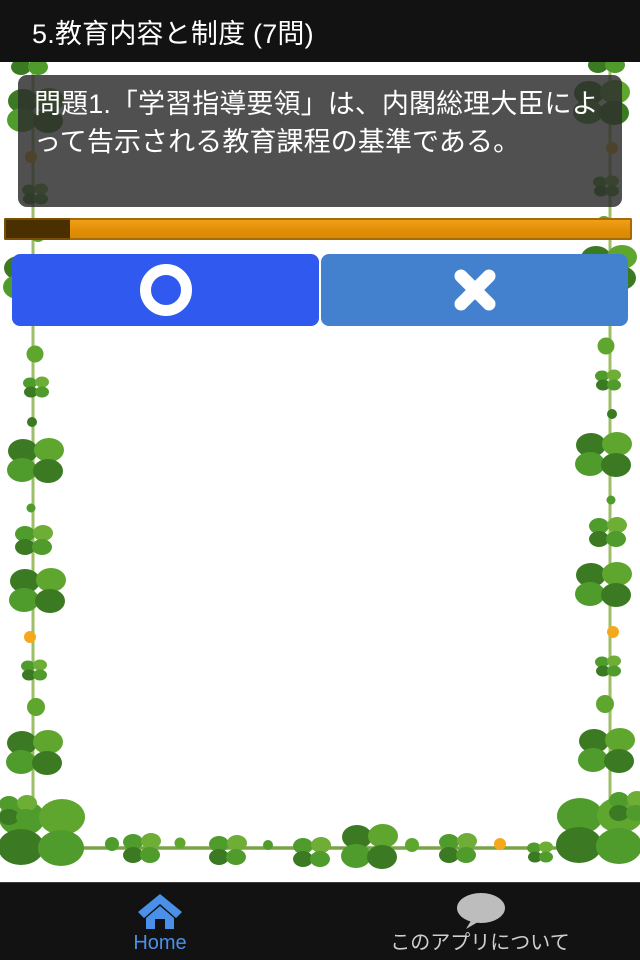 This screenshot has height=960, width=640. What do you see at coordinates (350, 229) in the screenshot?
I see `progress-bar-remaining` at bounding box center [350, 229].